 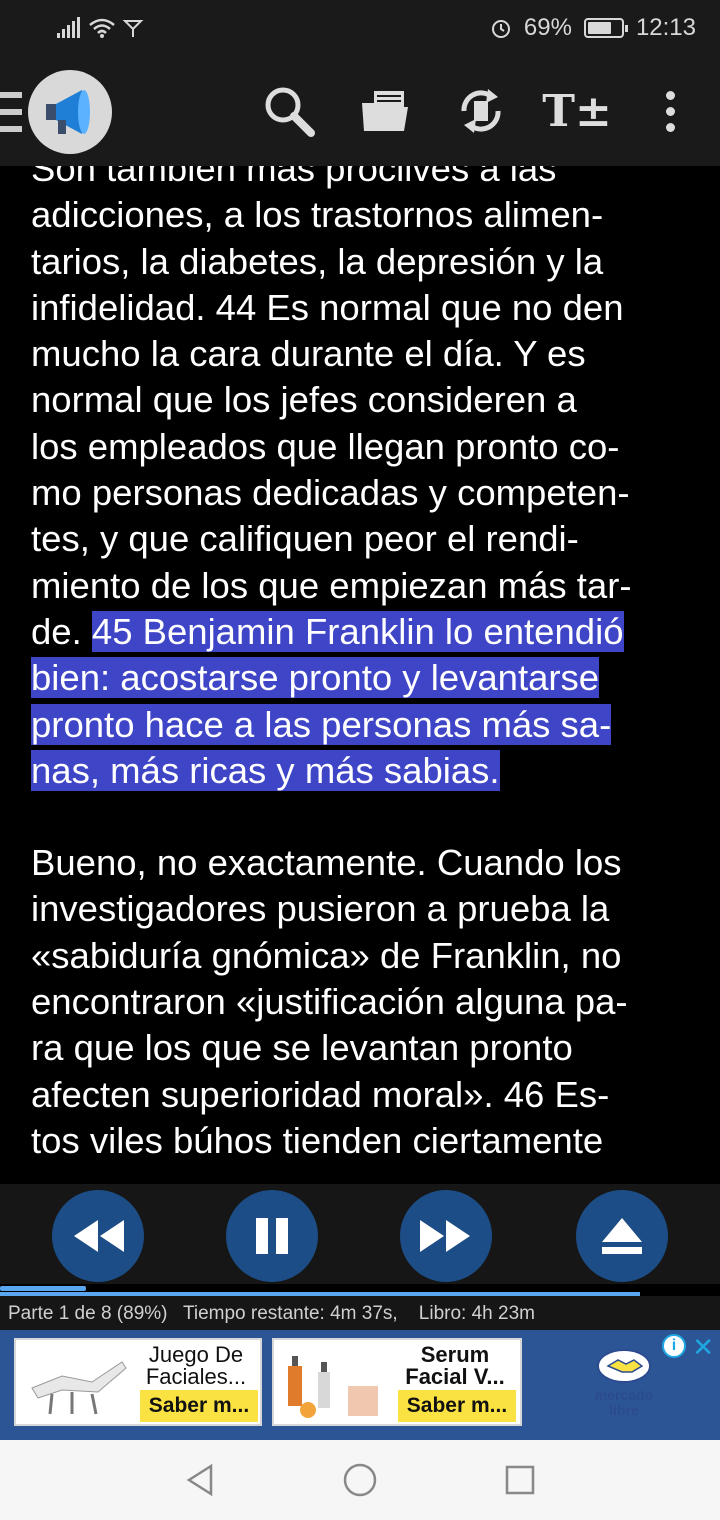 I want to click on text-size-icon: T±, so click(x=577, y=111).